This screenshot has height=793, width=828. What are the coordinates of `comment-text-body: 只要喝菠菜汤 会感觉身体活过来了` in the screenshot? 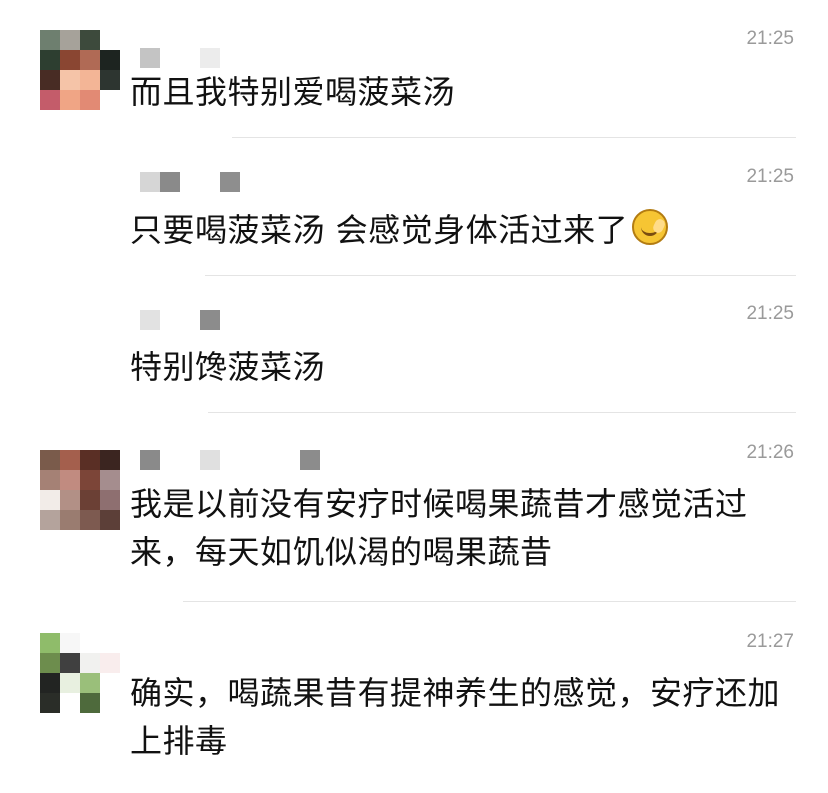 It's located at (379, 230).